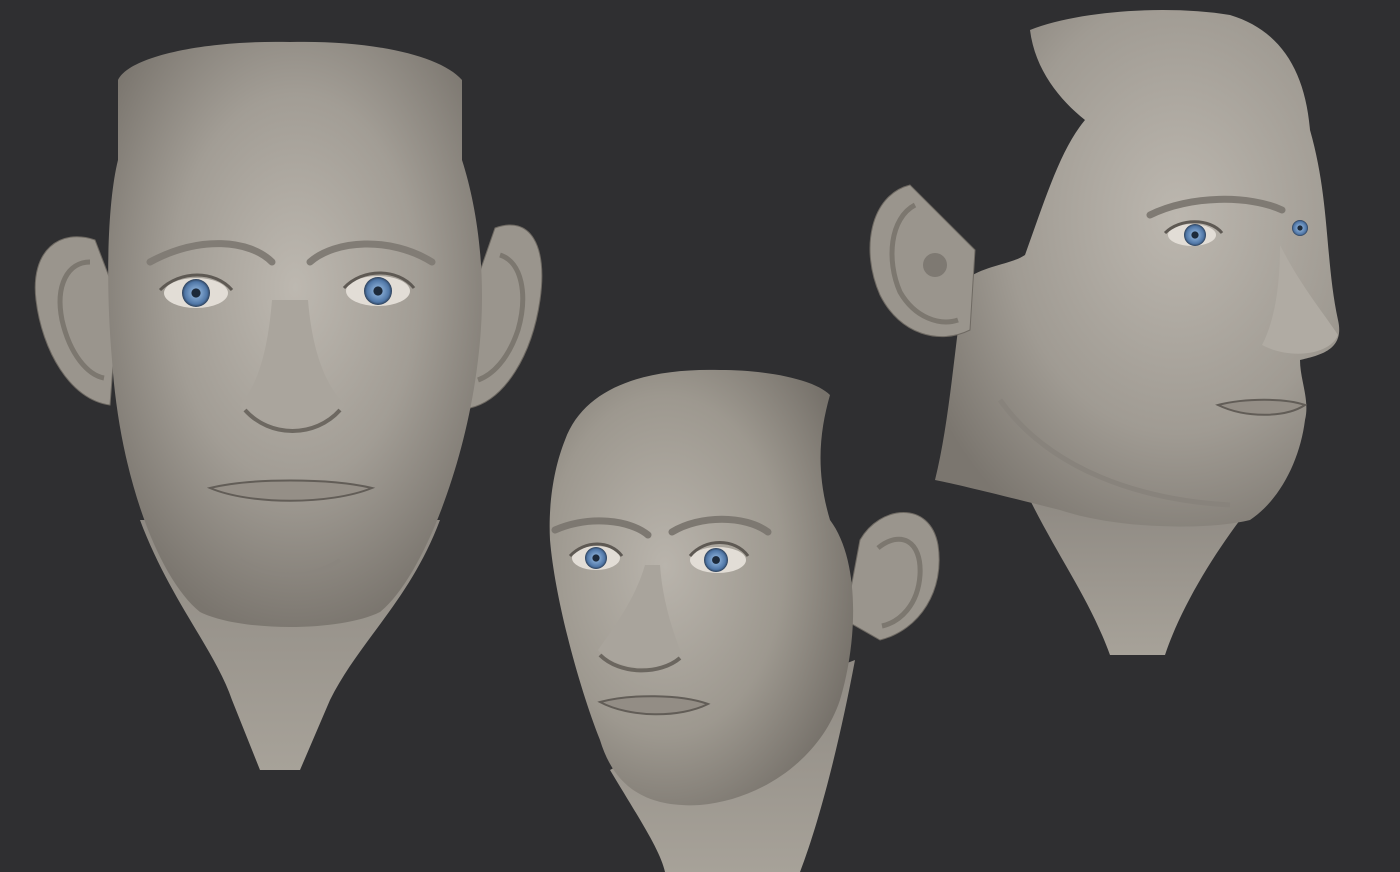 This screenshot has width=1400, height=872. What do you see at coordinates (701, 587) in the screenshot?
I see `head-three-quarter` at bounding box center [701, 587].